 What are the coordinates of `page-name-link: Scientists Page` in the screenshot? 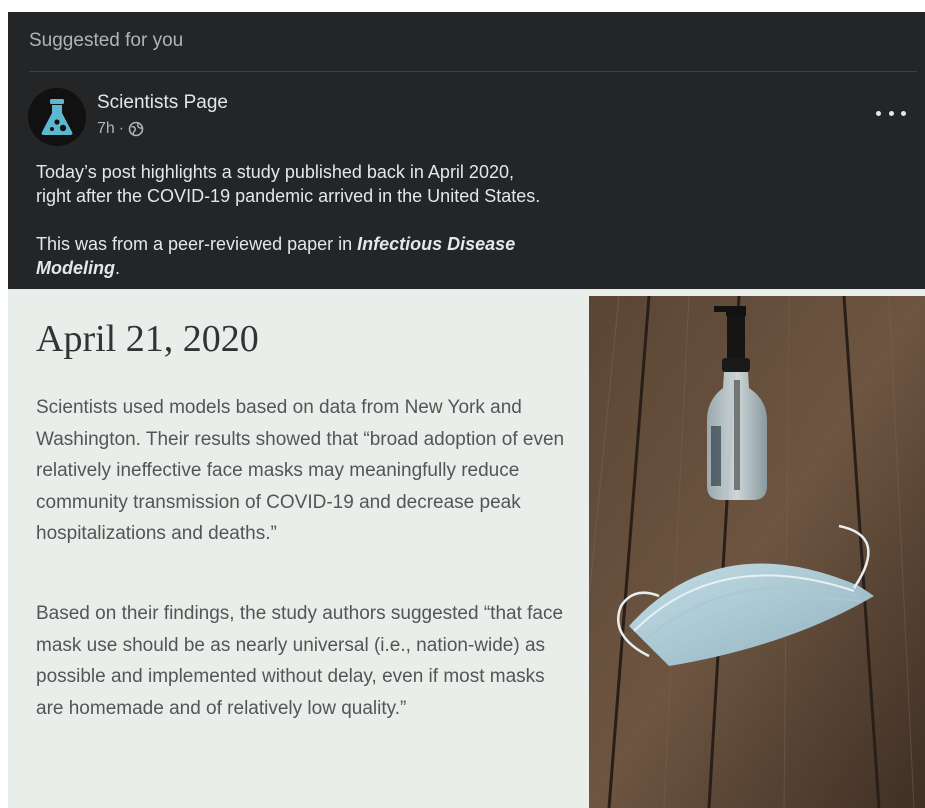 It's located at (162, 103).